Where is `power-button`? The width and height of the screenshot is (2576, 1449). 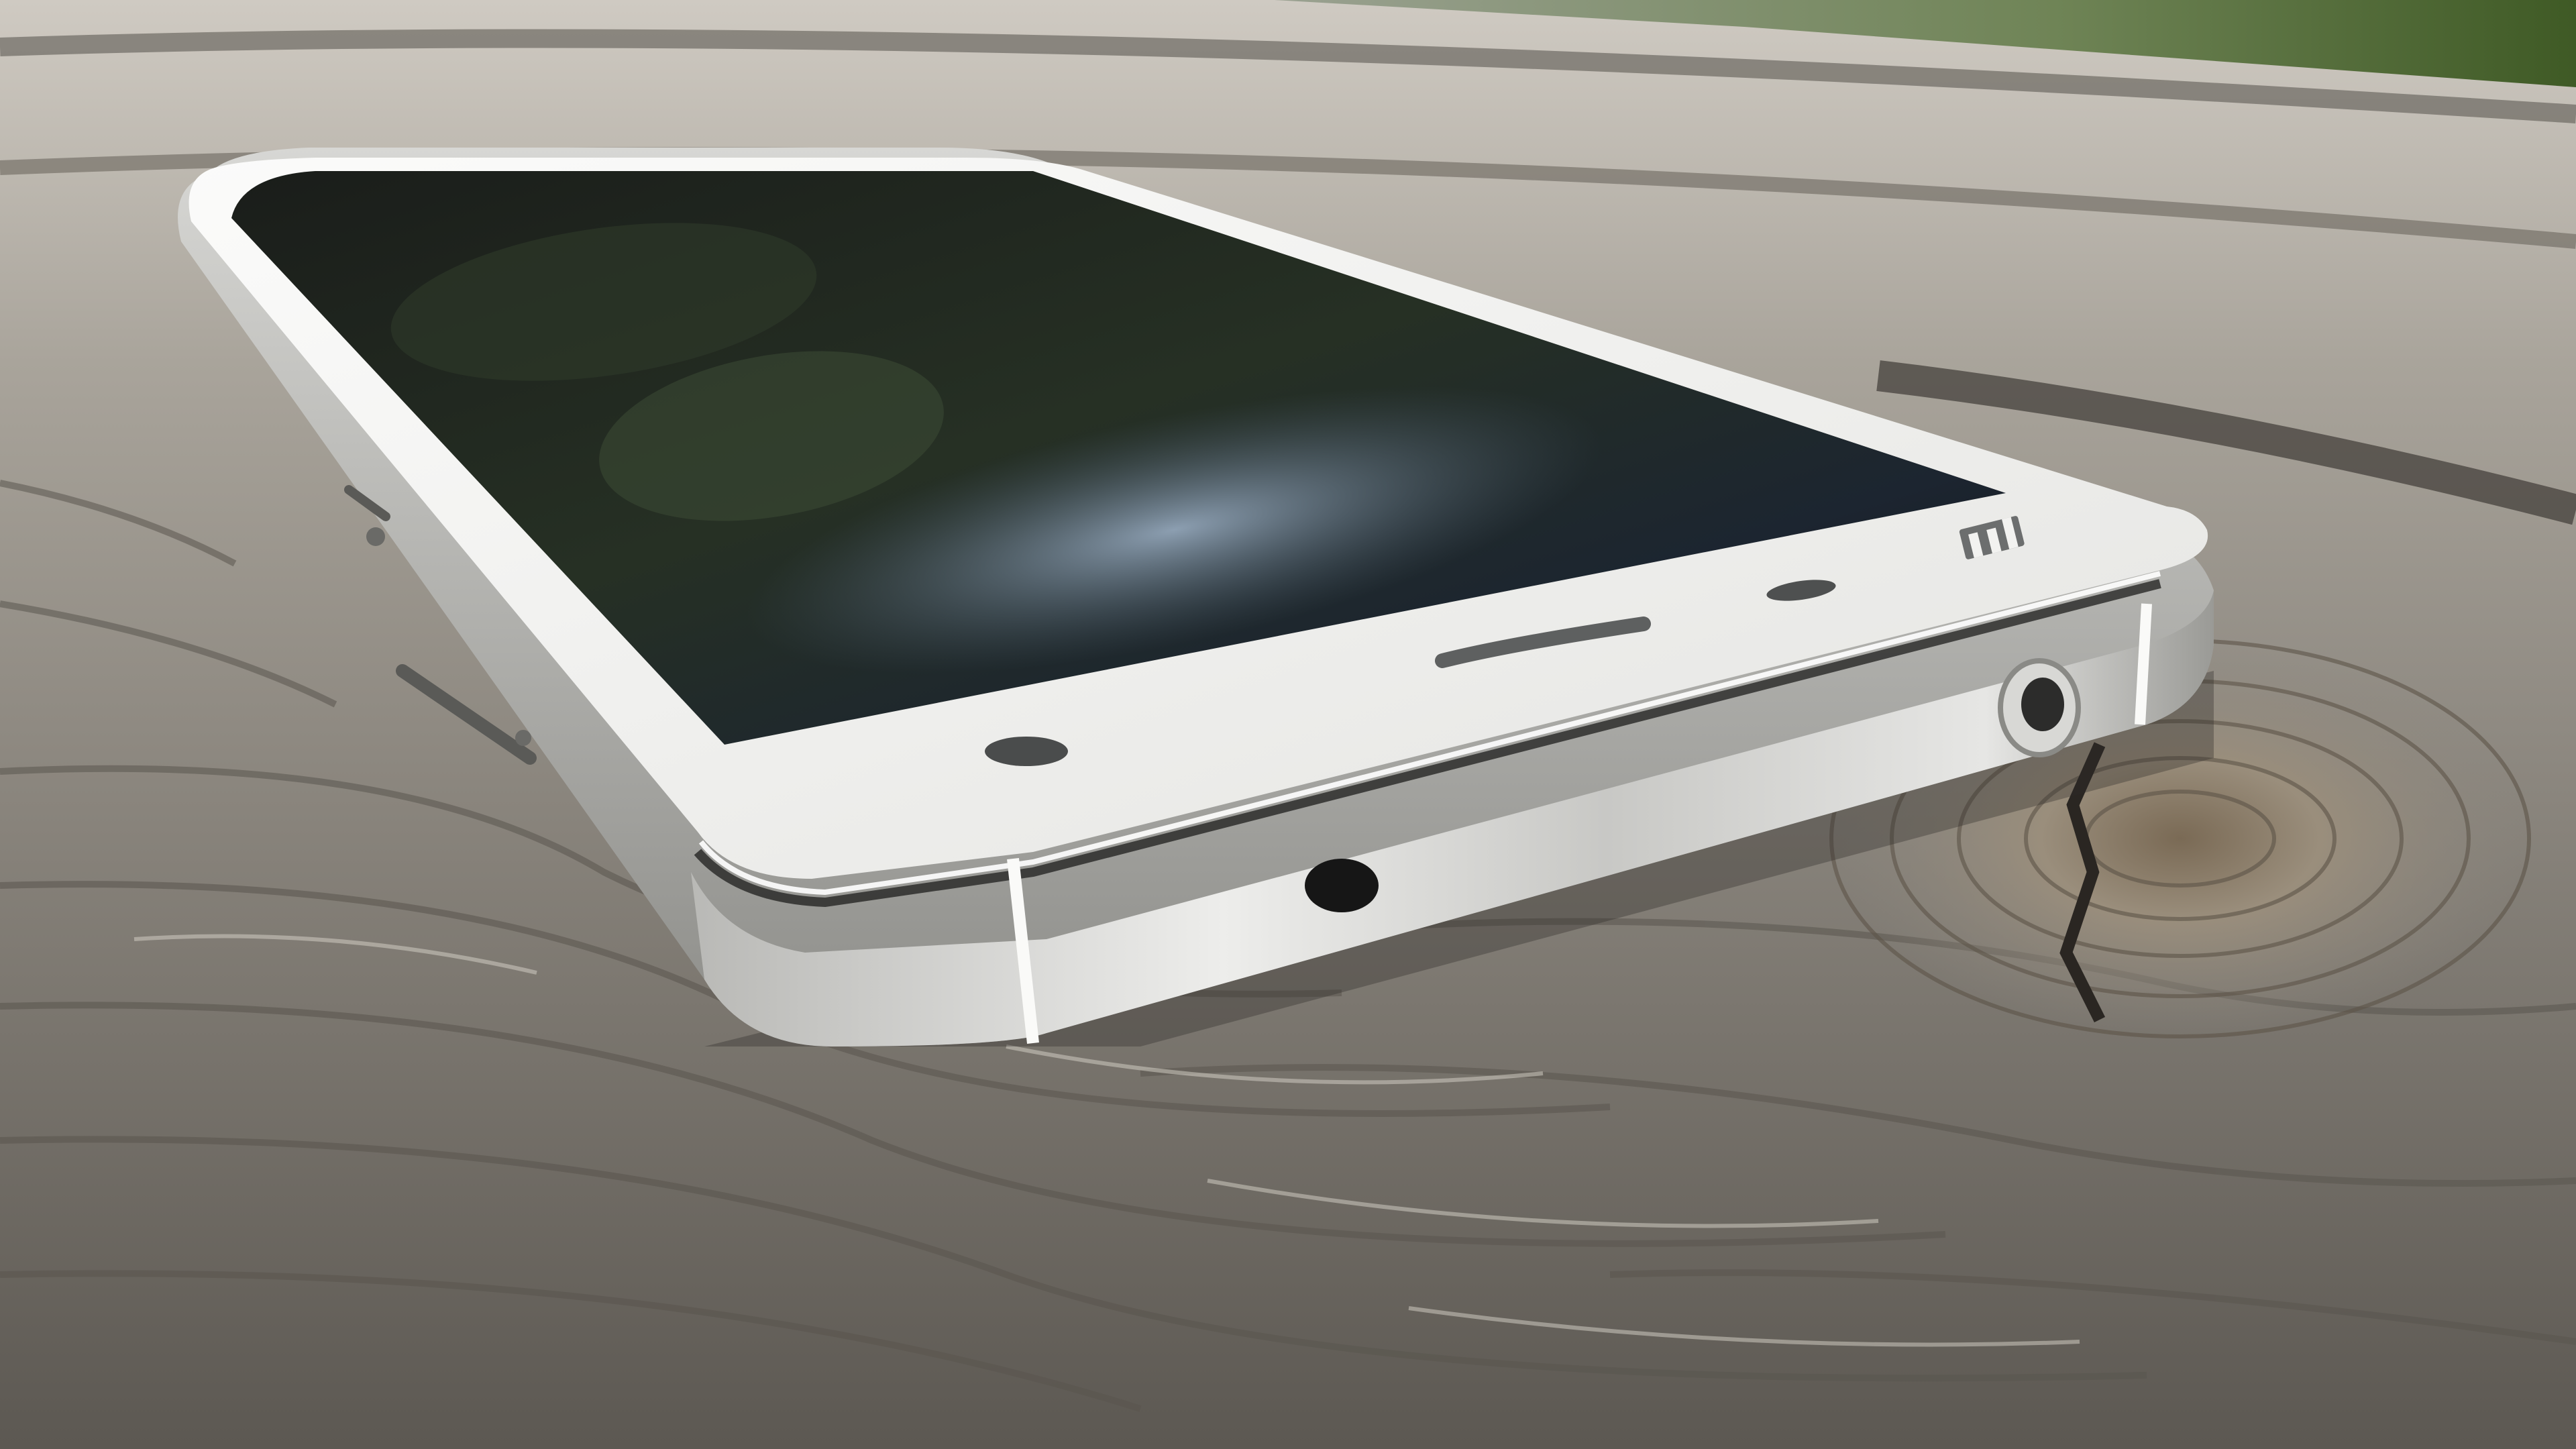
power-button is located at coordinates (375, 536).